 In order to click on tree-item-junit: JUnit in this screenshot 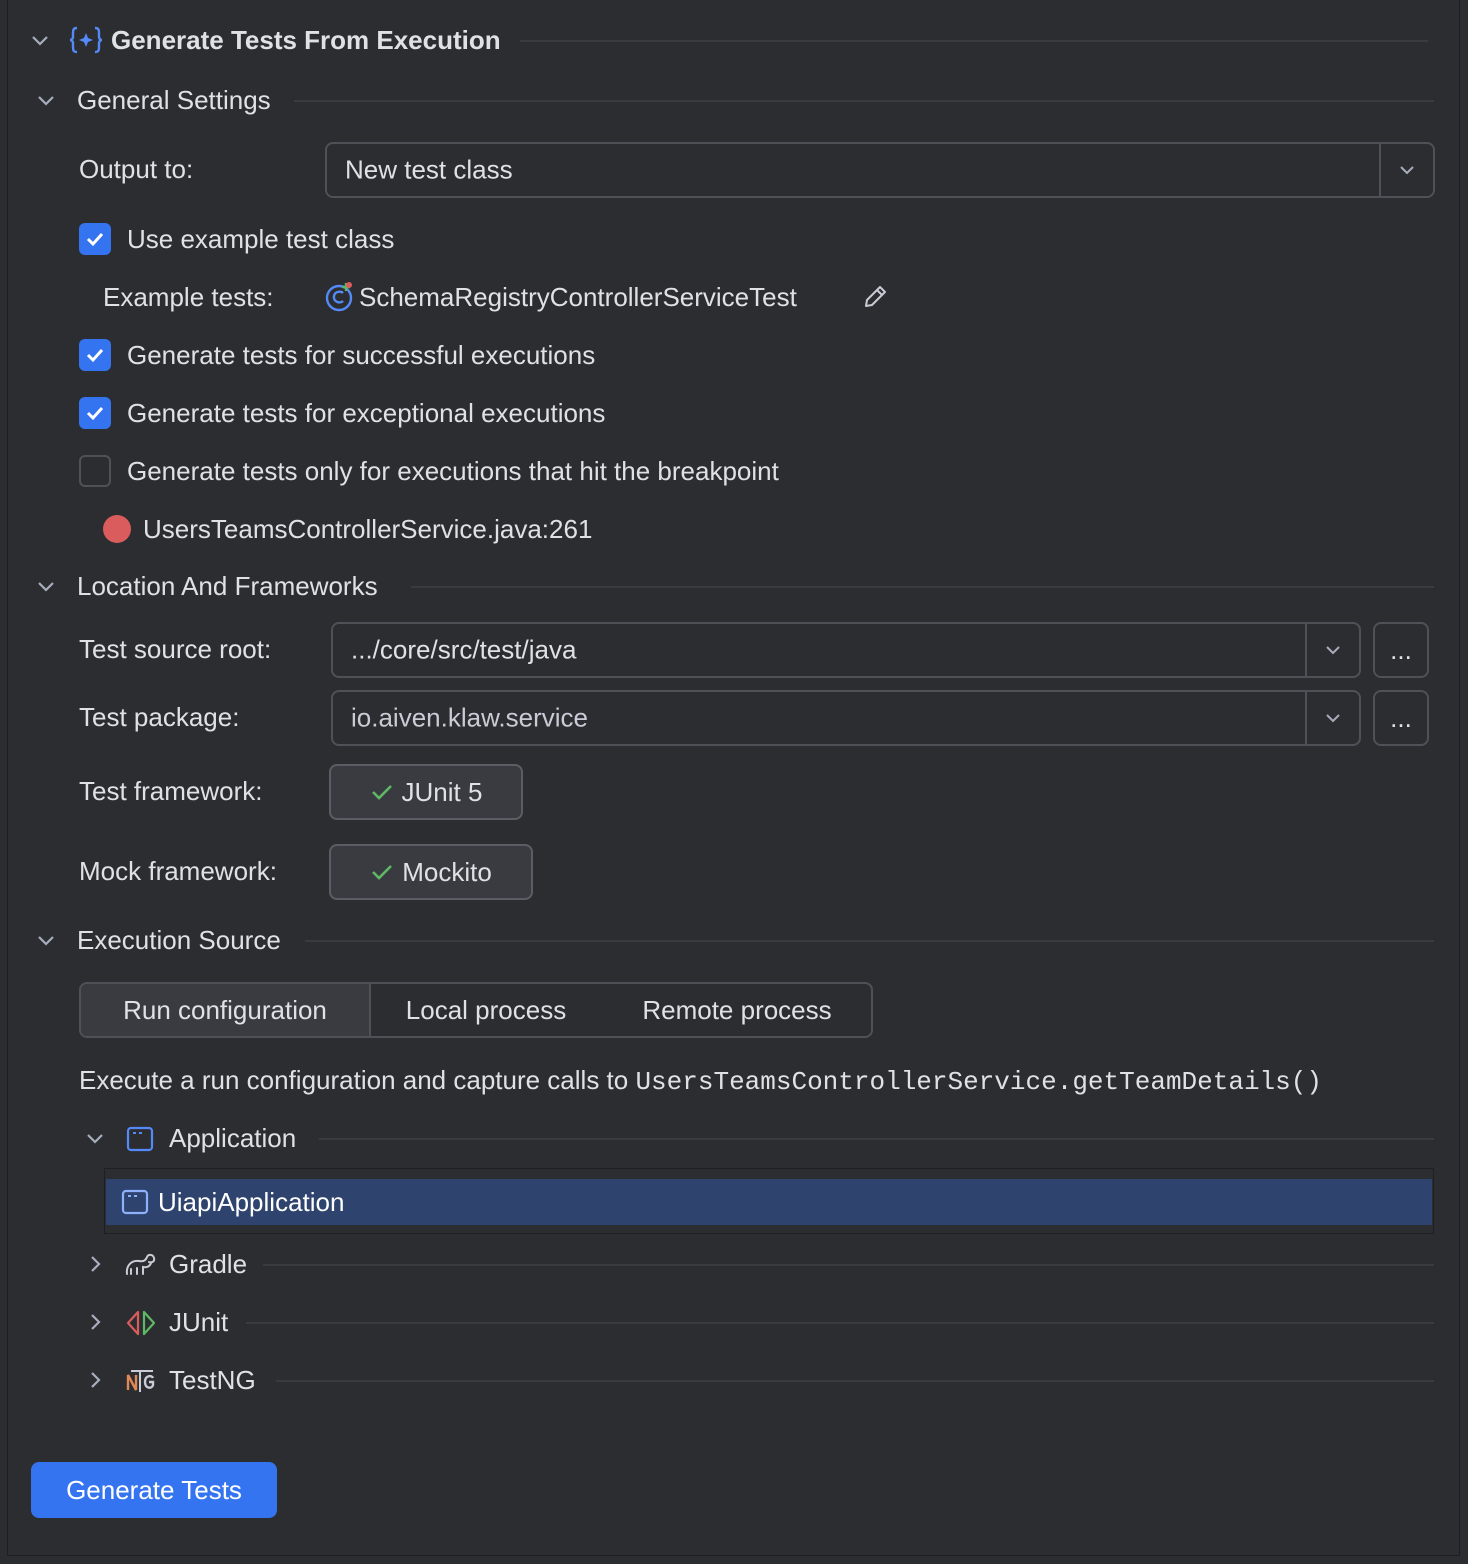, I will do `click(198, 1322)`.